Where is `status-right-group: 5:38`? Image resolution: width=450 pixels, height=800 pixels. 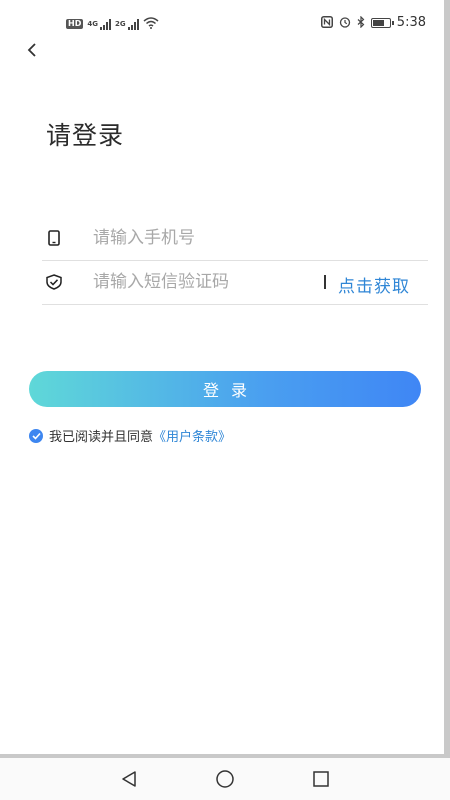
status-right-group: 5:38 is located at coordinates (373, 22).